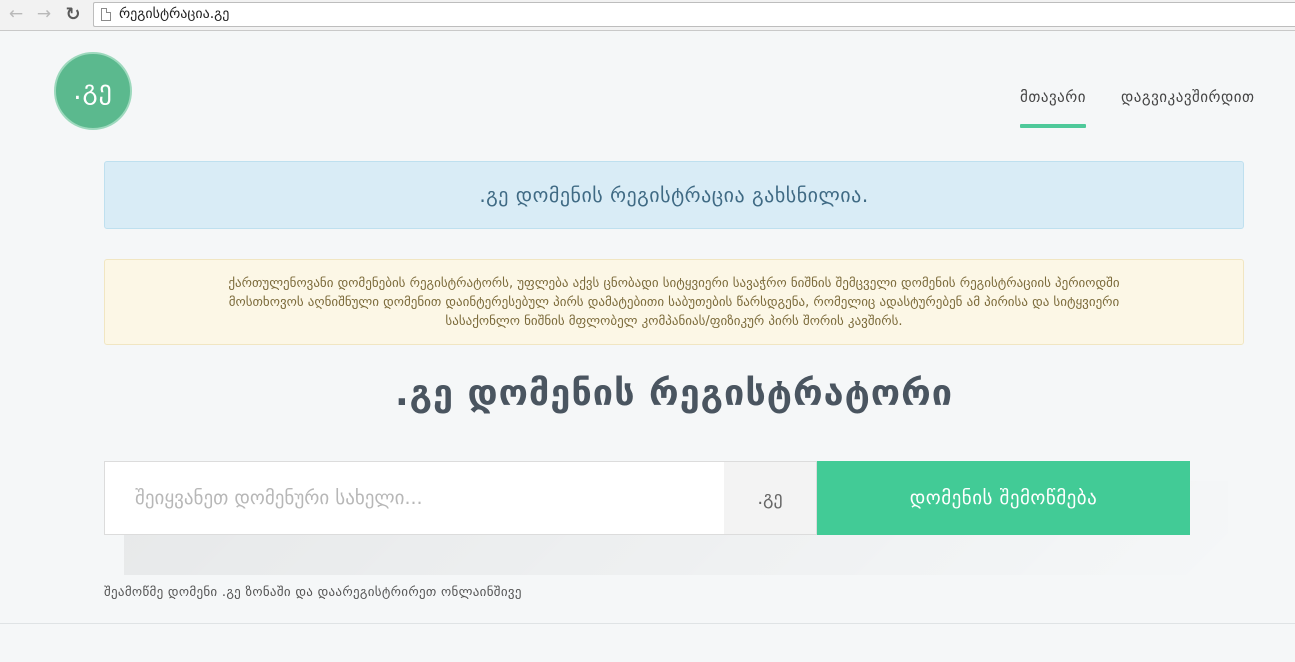 This screenshot has width=1295, height=662. I want to click on nav-link-home: მთავარი, so click(1053, 108).